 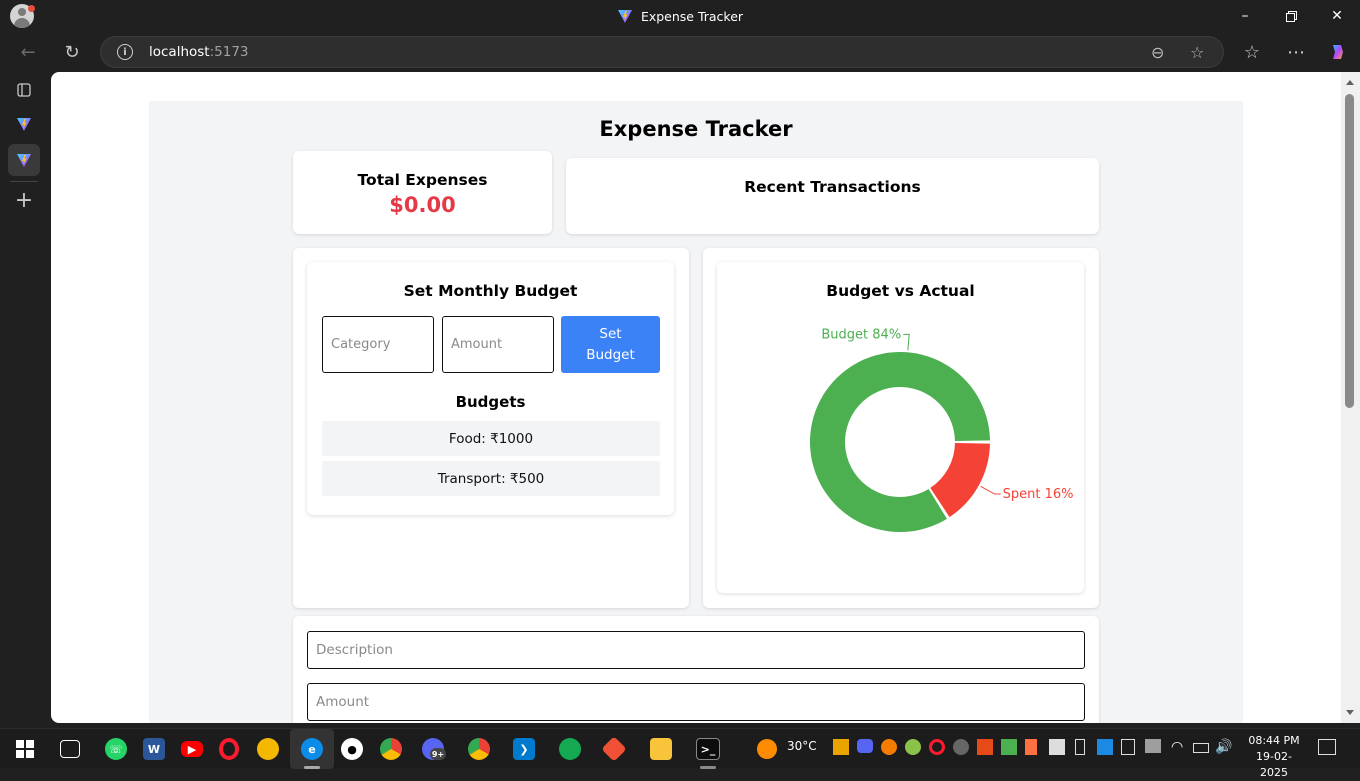 What do you see at coordinates (70, 749) in the screenshot?
I see `task-view-icon` at bounding box center [70, 749].